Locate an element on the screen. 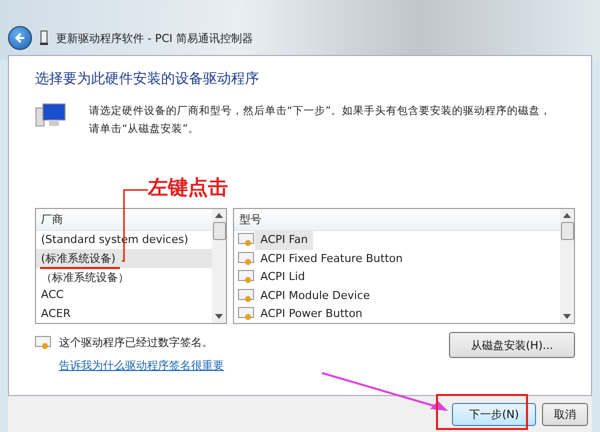 The image size is (600, 432). model-item: ACPI Lid is located at coordinates (282, 277).